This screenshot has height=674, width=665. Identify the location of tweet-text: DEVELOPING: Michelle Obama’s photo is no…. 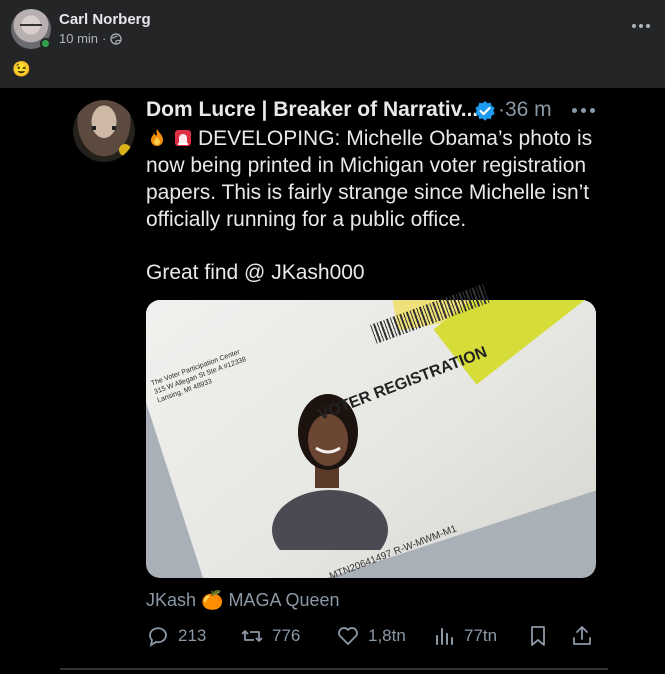
(376, 179).